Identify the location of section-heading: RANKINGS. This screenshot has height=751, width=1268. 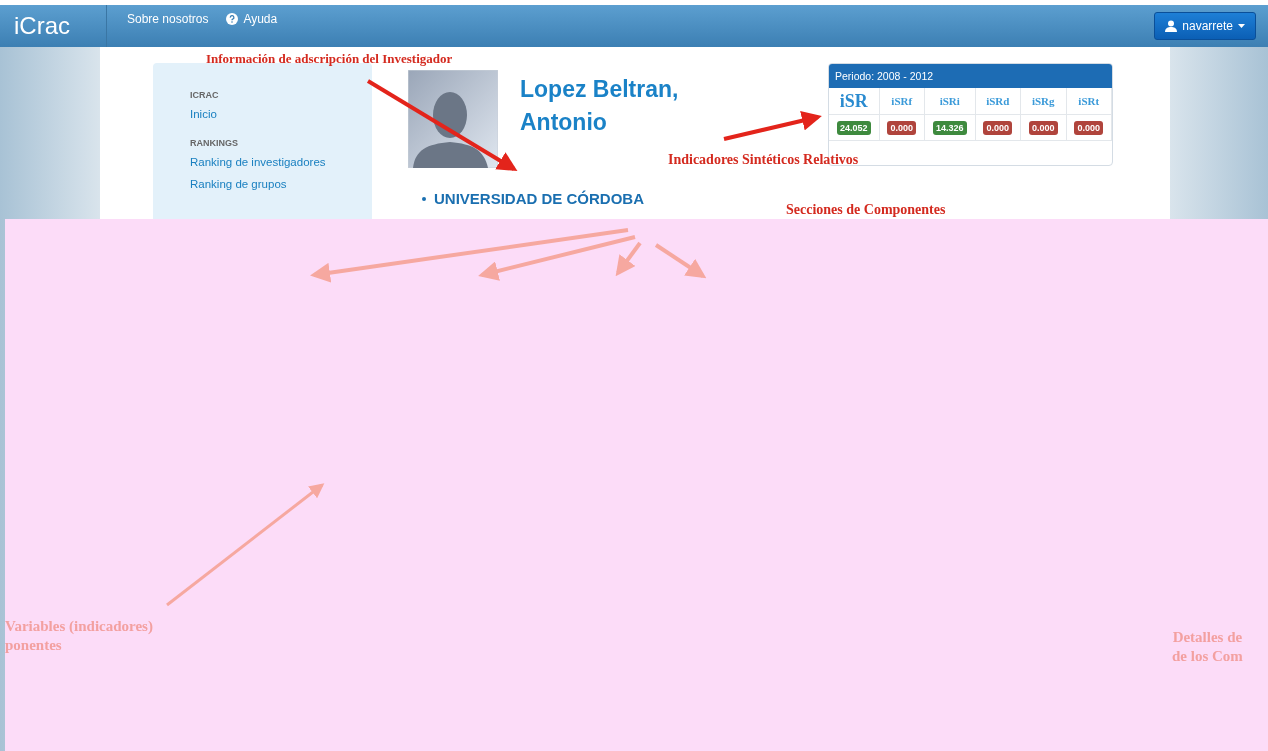
(214, 143).